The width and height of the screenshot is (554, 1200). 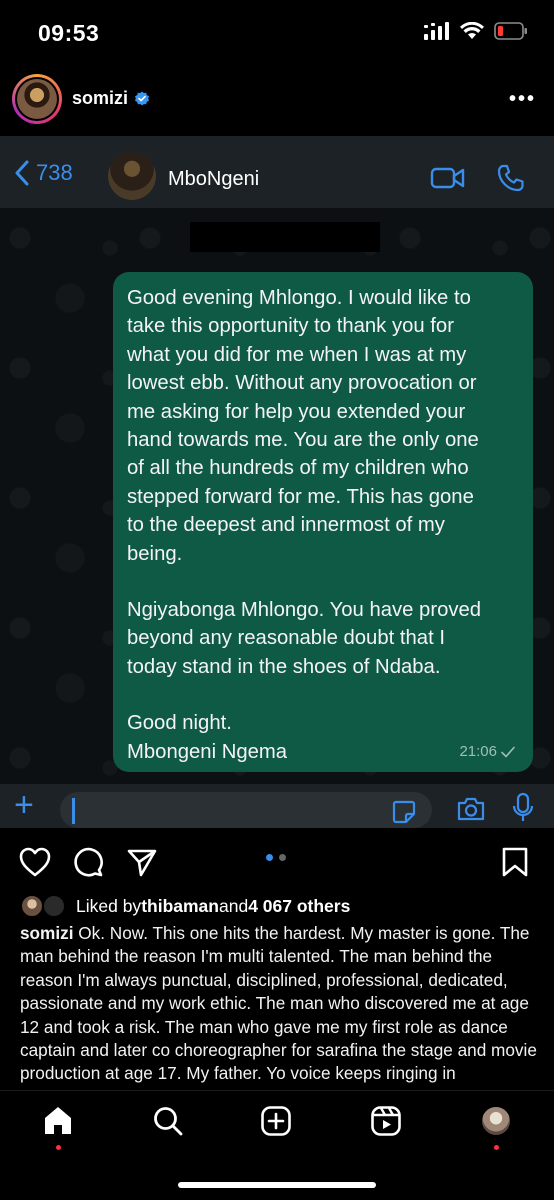 I want to click on home-indicator, so click(x=277, y=1185).